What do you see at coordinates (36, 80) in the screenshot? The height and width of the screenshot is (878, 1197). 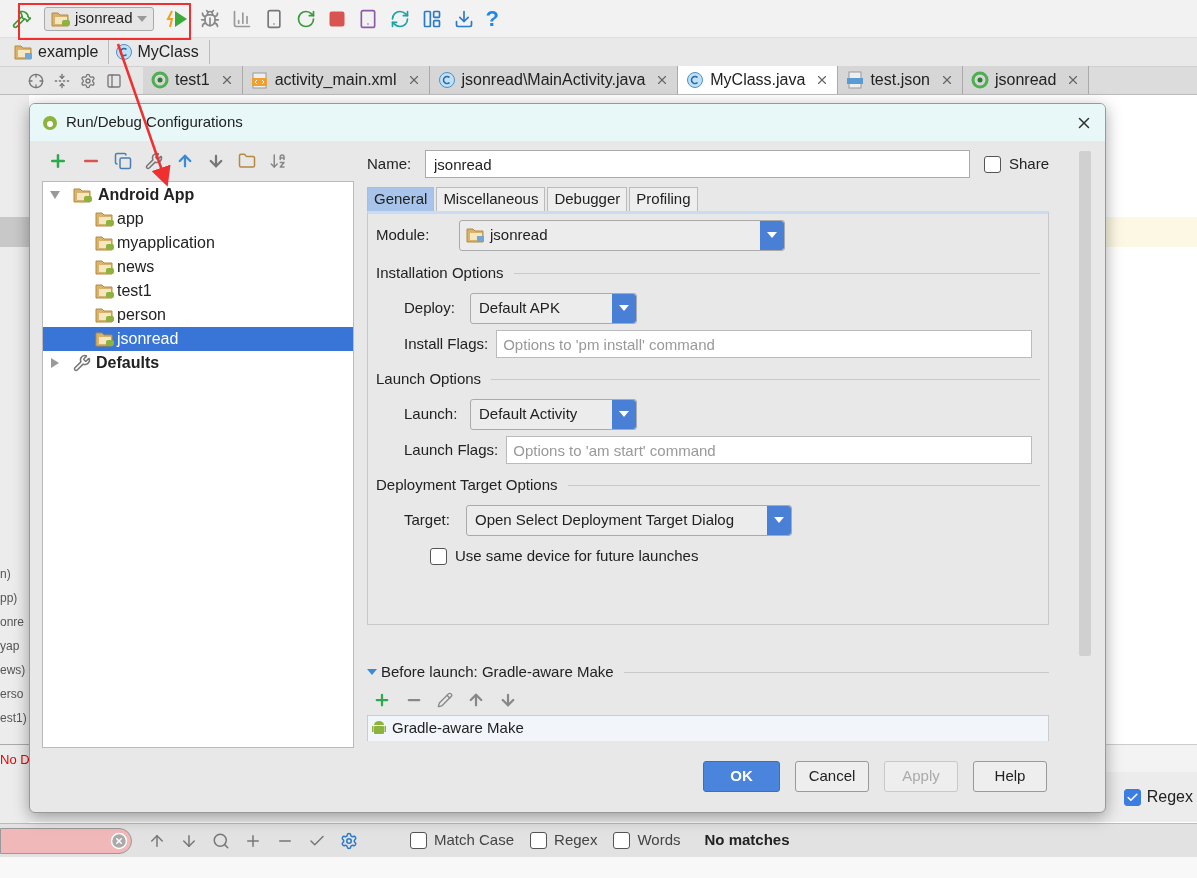 I see `locate-icon` at bounding box center [36, 80].